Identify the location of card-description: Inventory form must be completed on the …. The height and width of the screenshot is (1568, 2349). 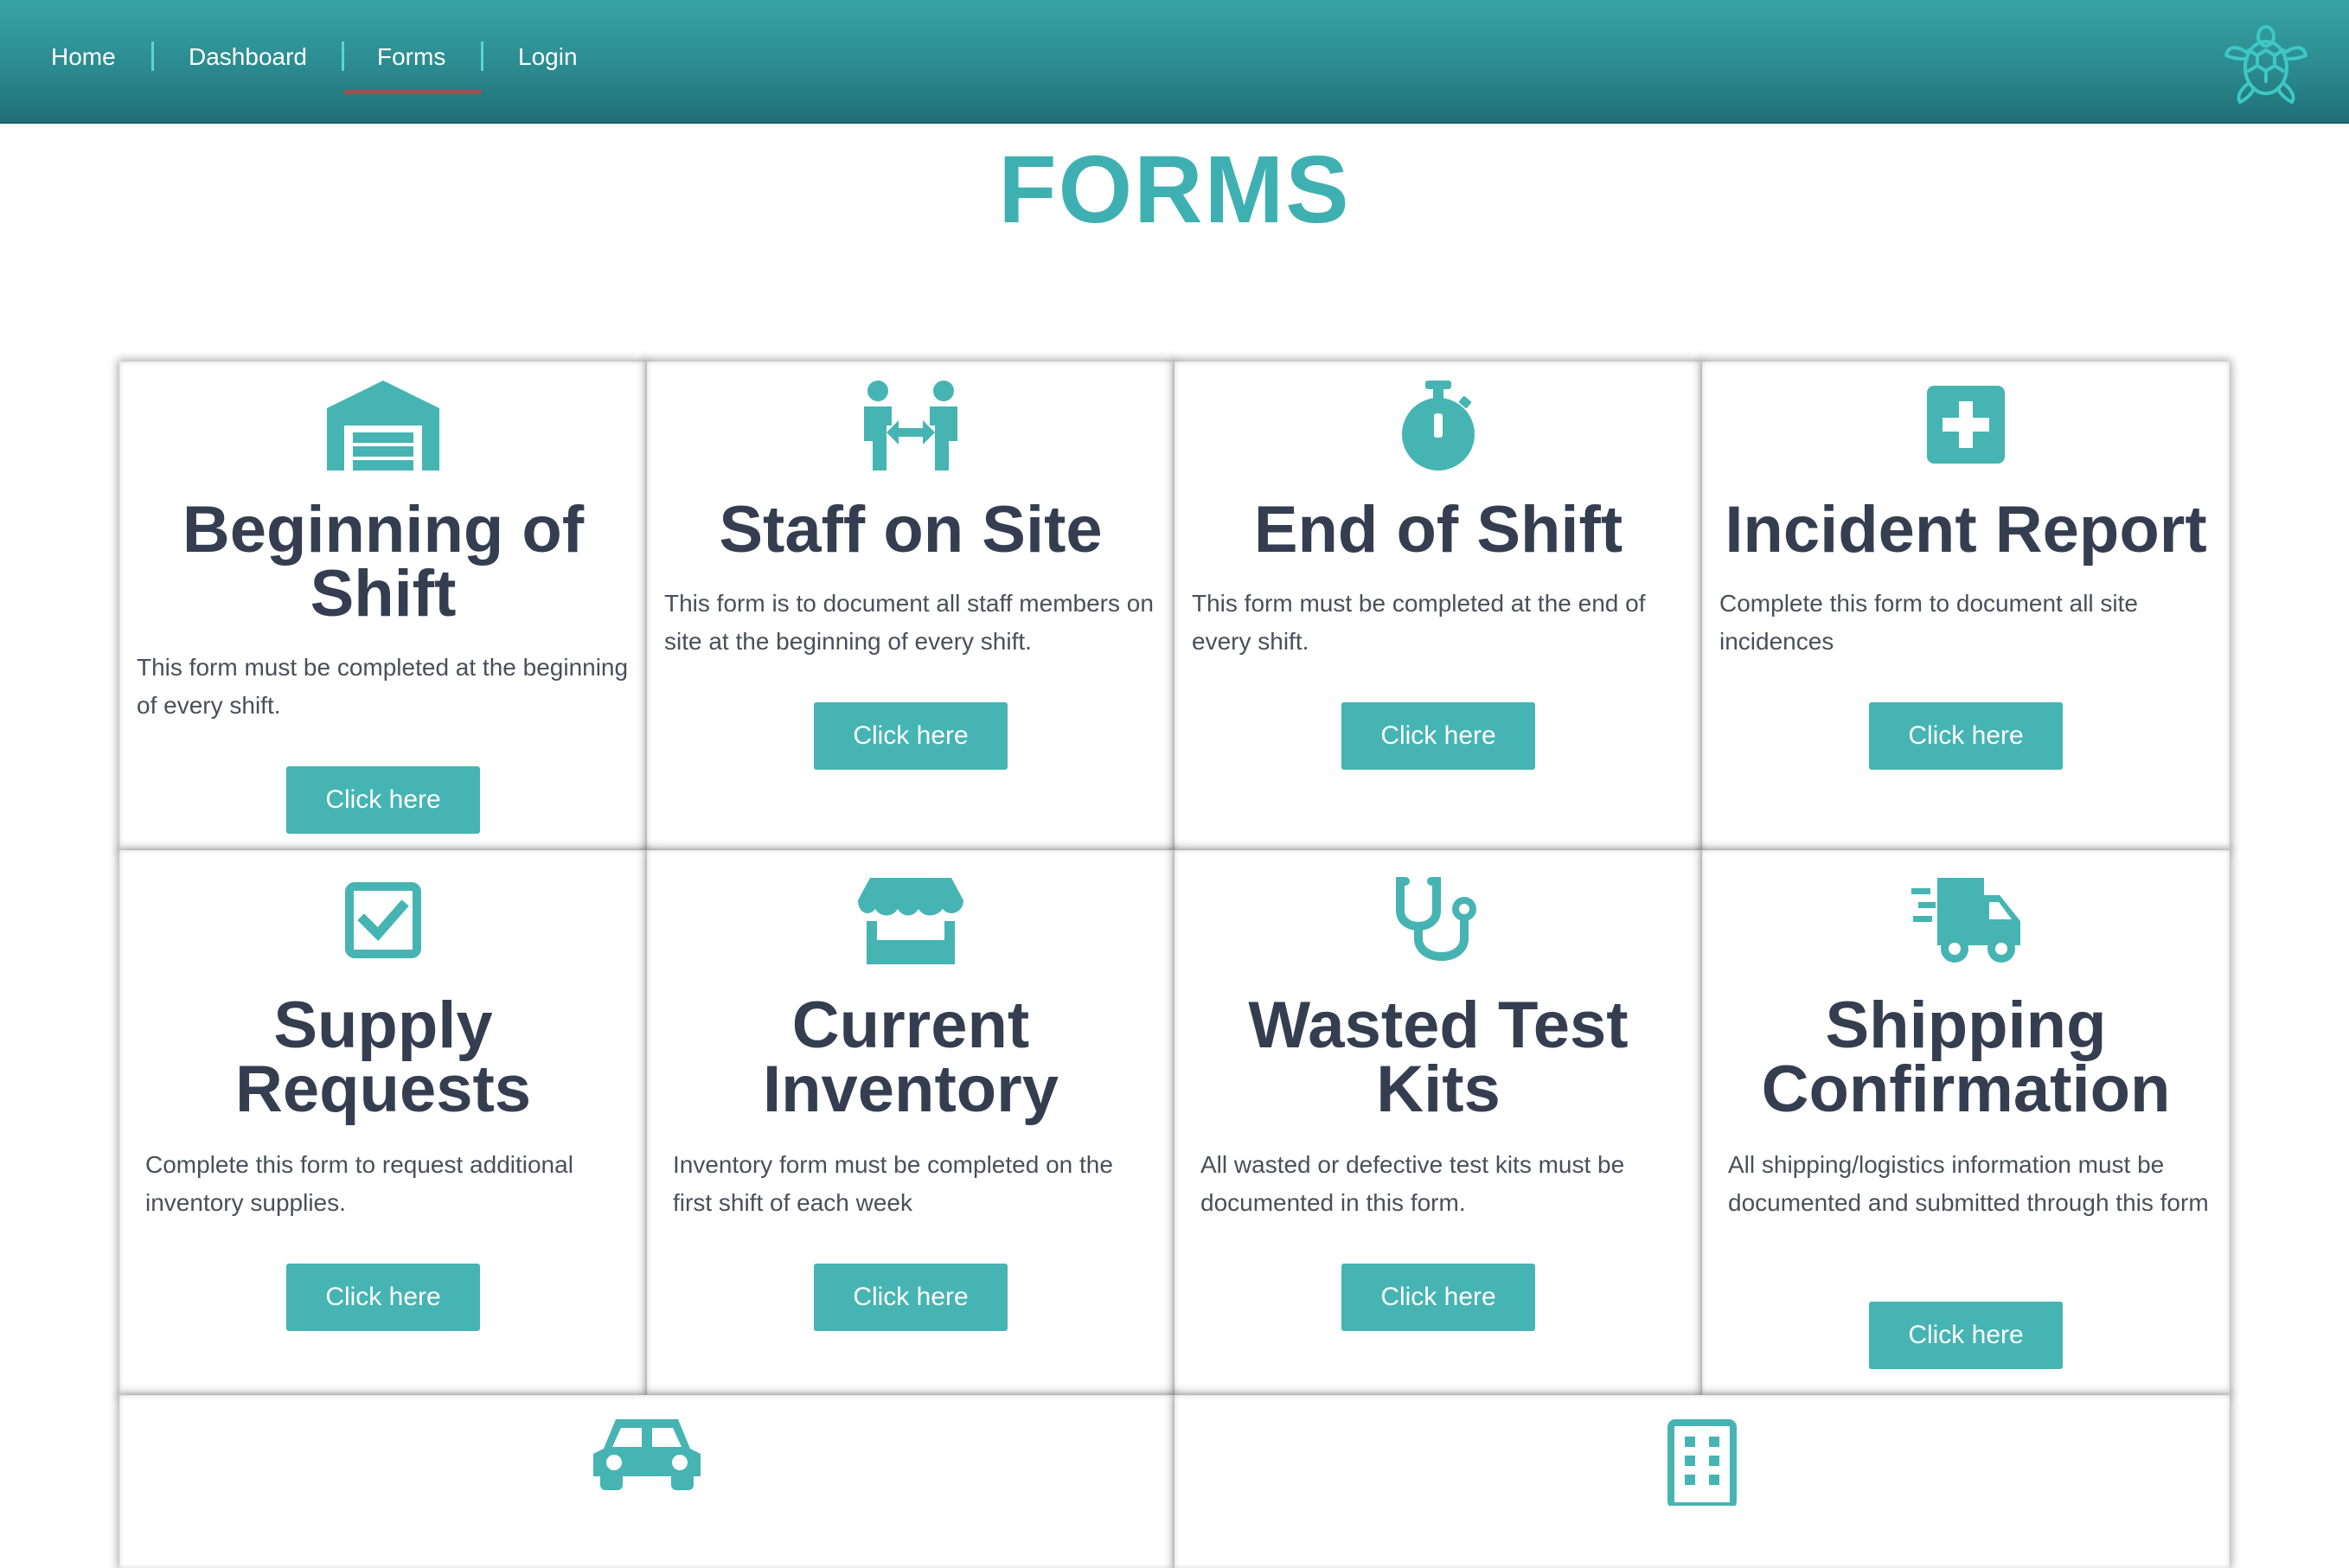
(893, 1183).